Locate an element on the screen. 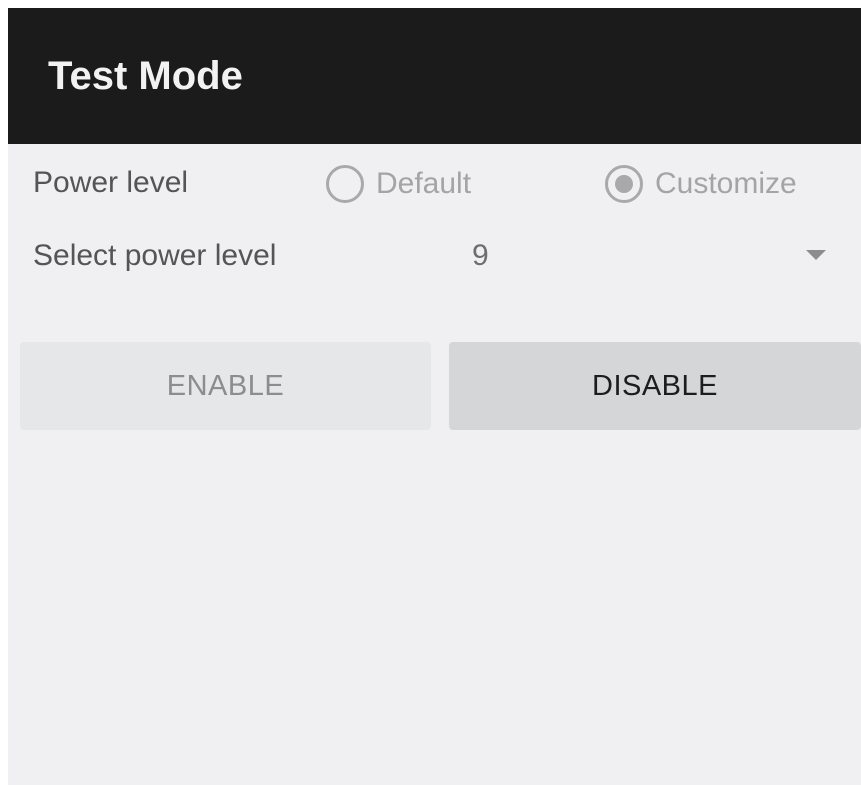  radio-checked-icon is located at coordinates (624, 184).